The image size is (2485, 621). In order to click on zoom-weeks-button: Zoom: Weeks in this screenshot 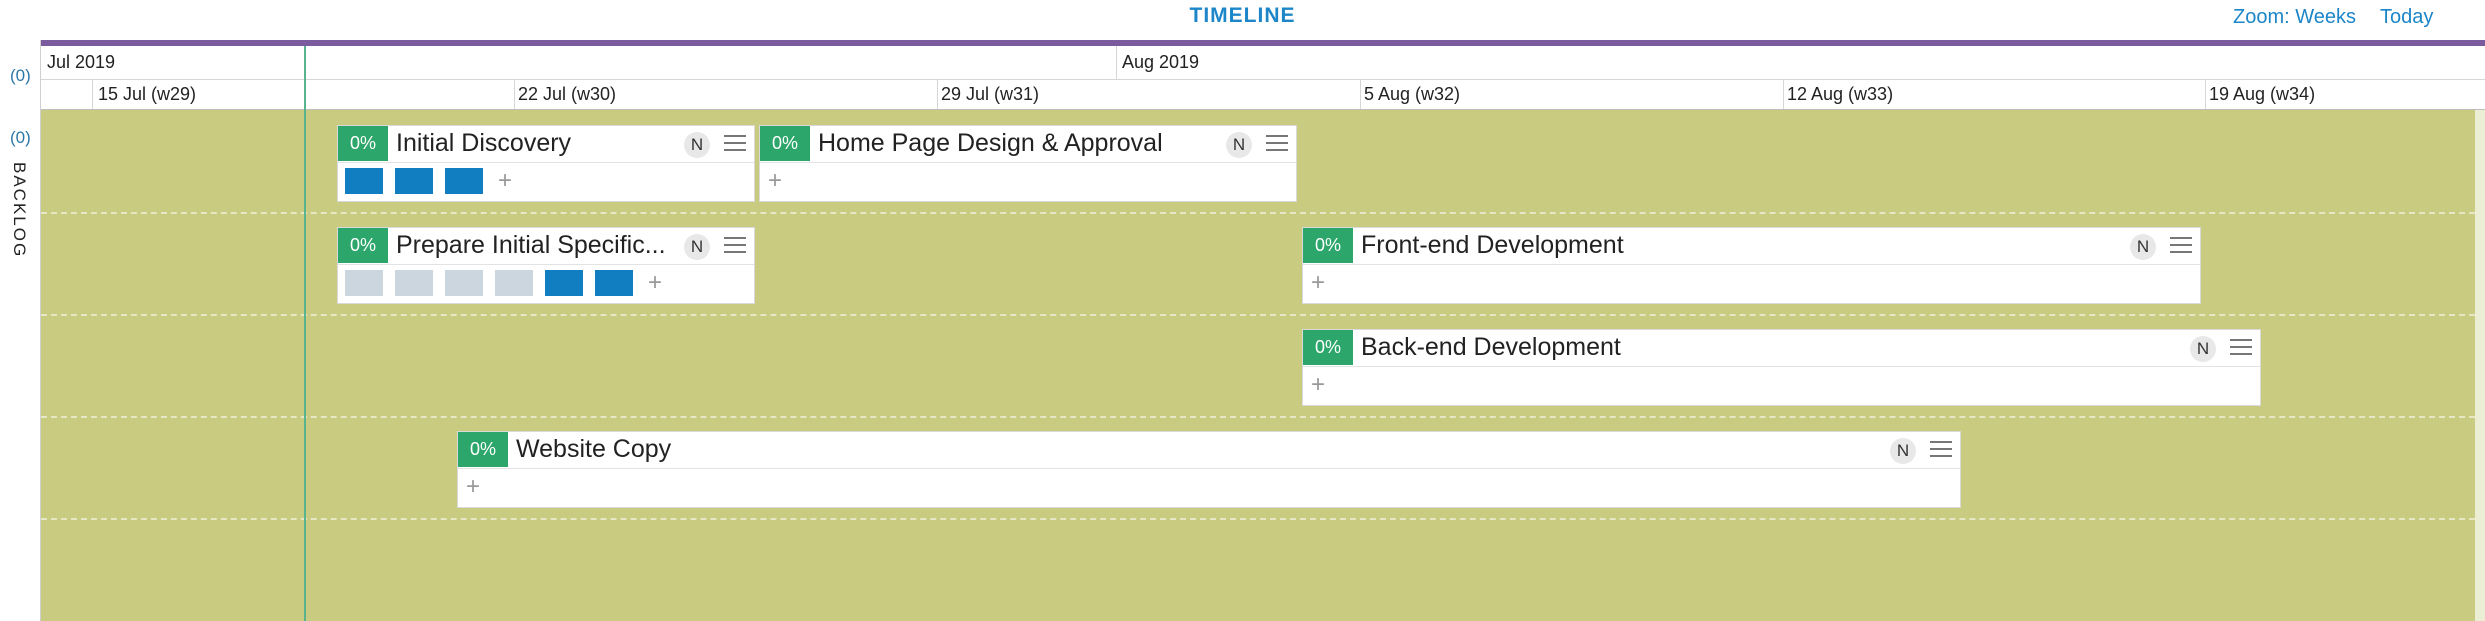, I will do `click(2294, 17)`.